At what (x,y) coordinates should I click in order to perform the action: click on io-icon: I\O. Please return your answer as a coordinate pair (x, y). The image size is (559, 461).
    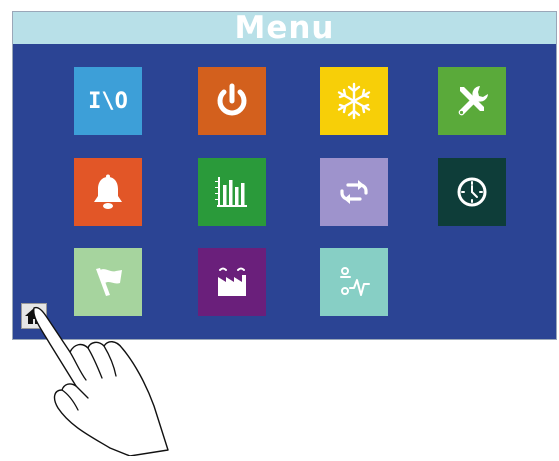
    Looking at the image, I should click on (108, 101).